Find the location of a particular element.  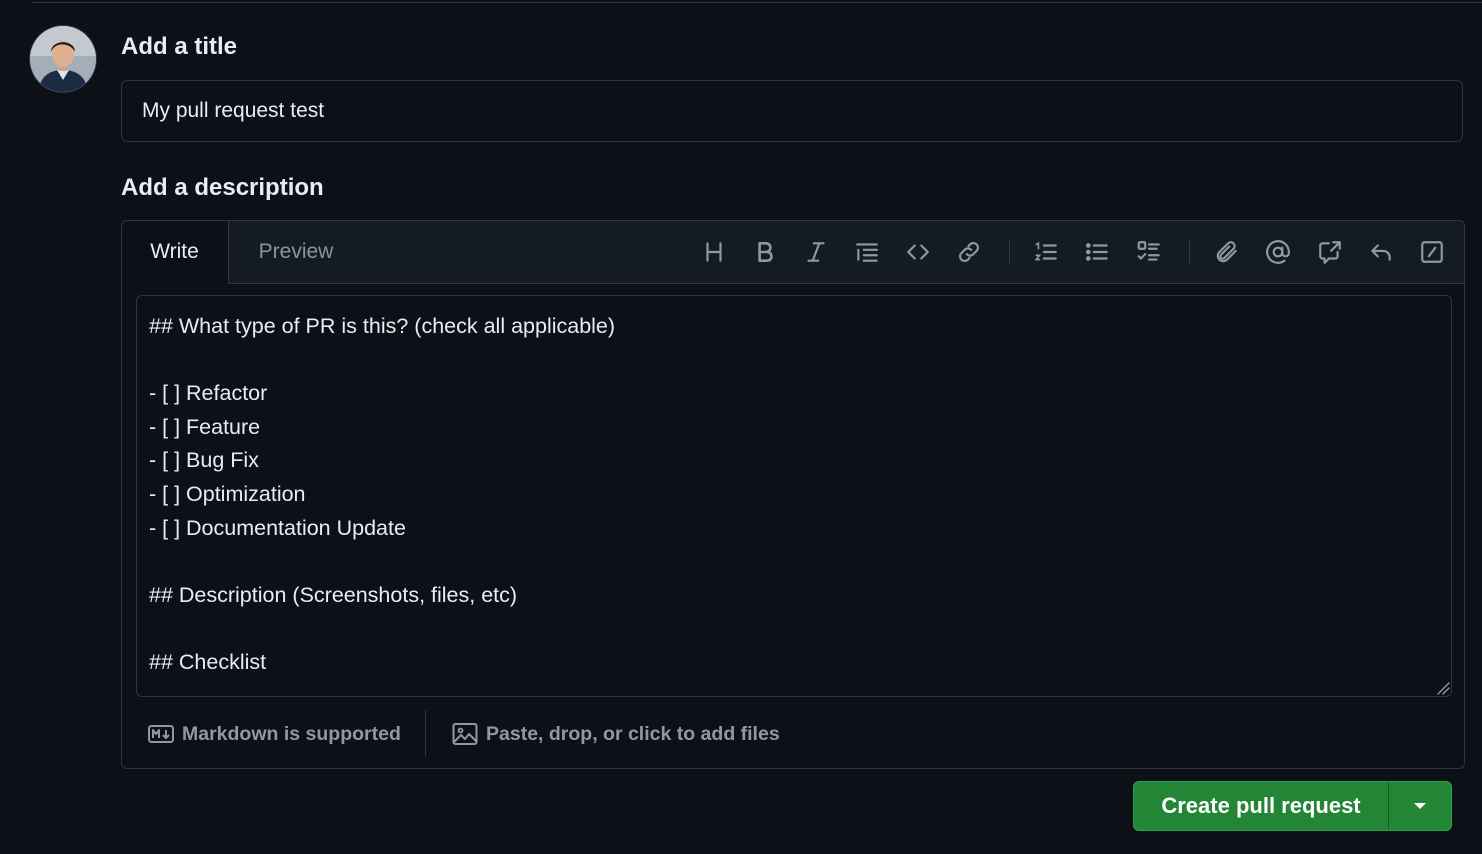

heading-button is located at coordinates (714, 252).